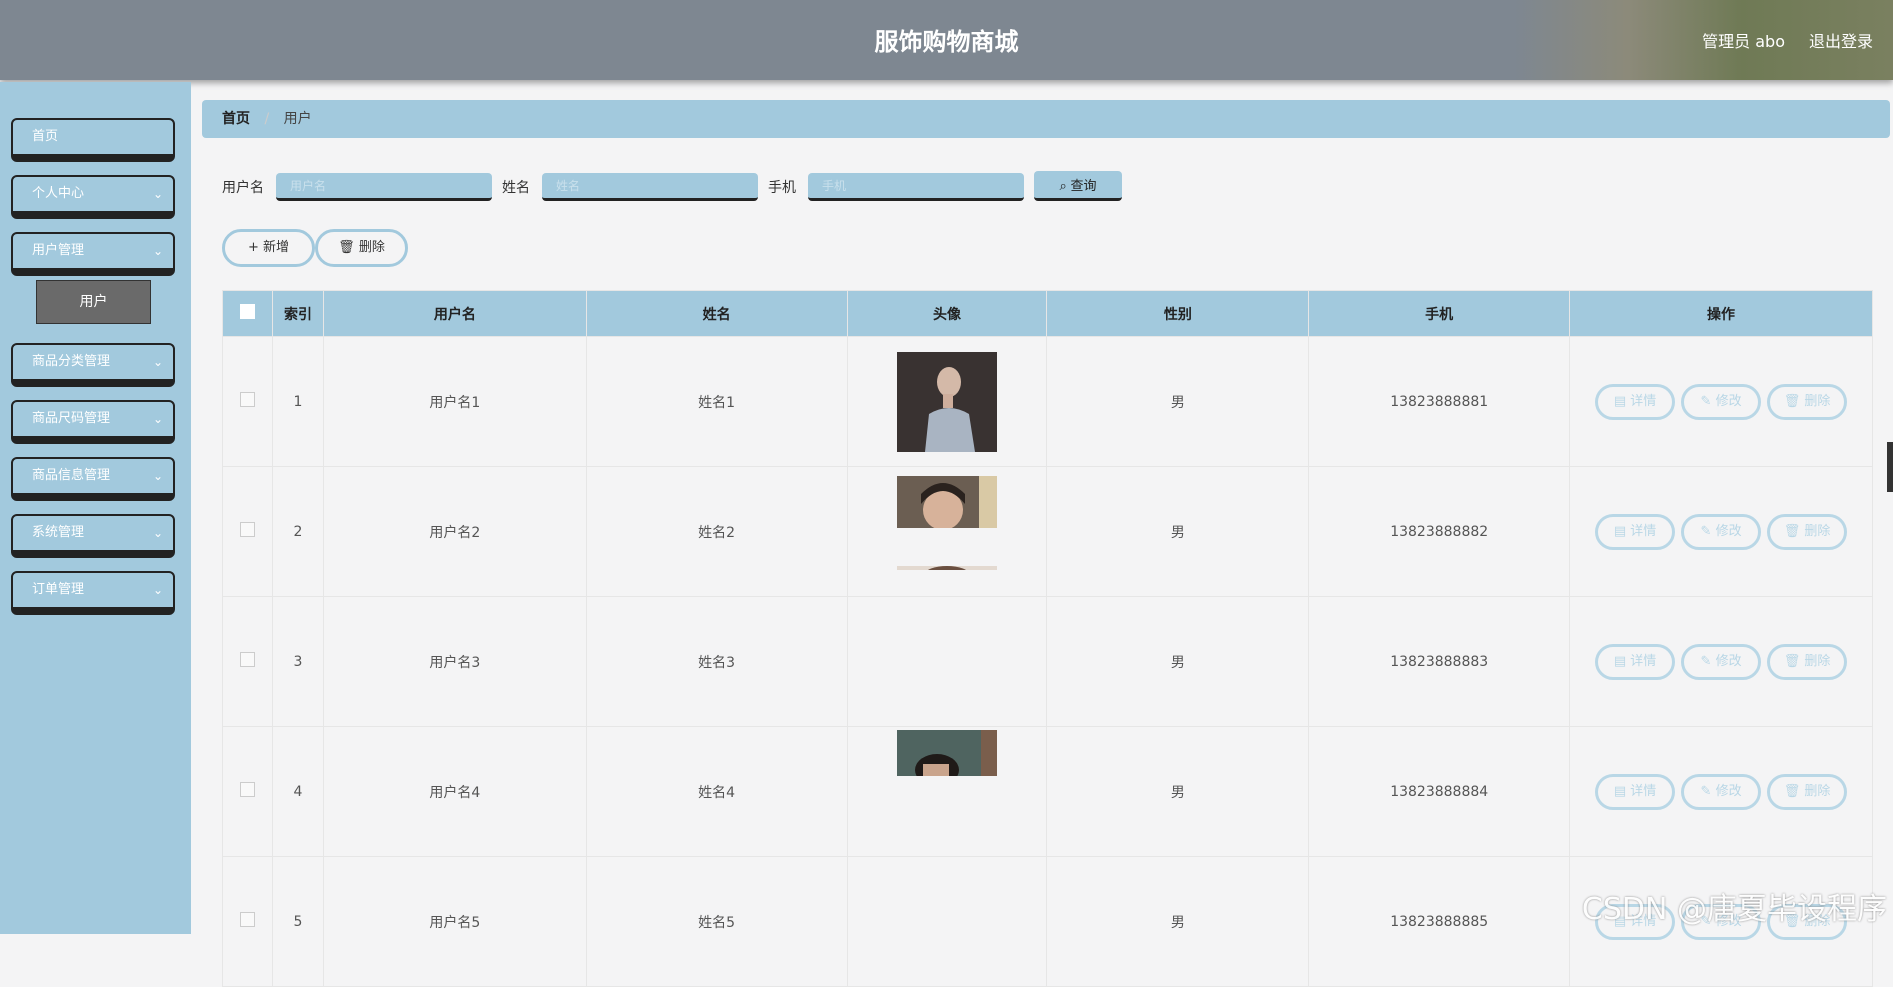 The height and width of the screenshot is (987, 1893). Describe the element at coordinates (236, 119) in the screenshot. I see `breadcrumb-home: 首页` at that location.